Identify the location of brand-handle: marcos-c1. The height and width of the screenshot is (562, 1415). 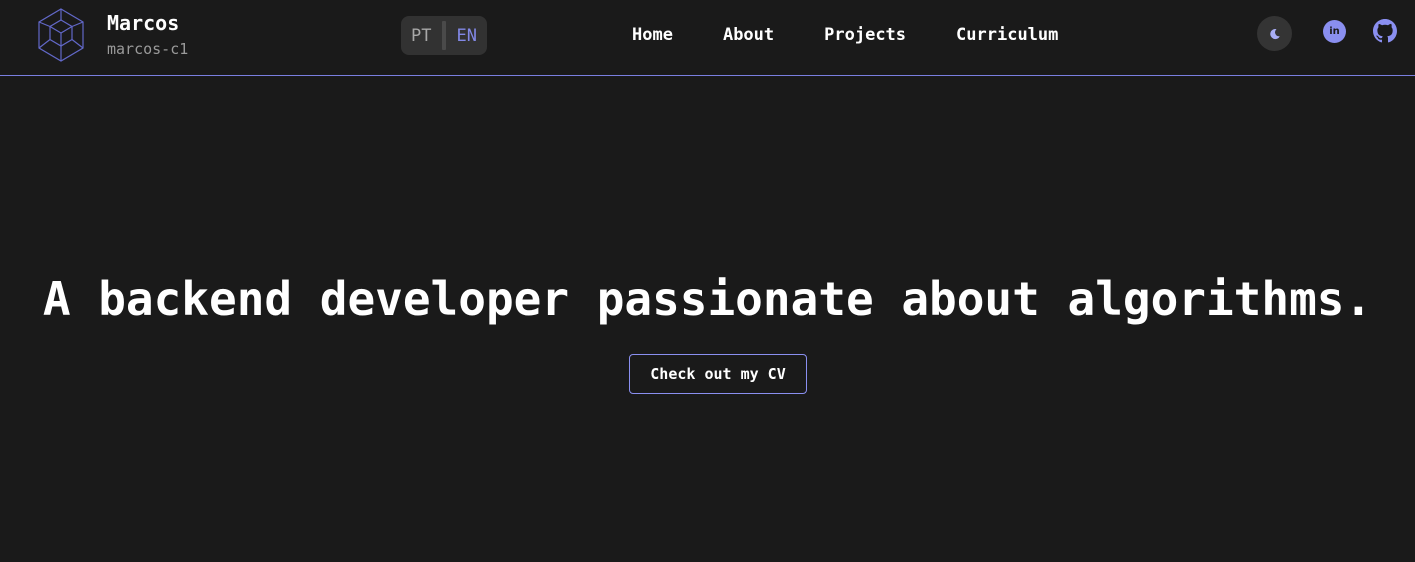
(148, 49).